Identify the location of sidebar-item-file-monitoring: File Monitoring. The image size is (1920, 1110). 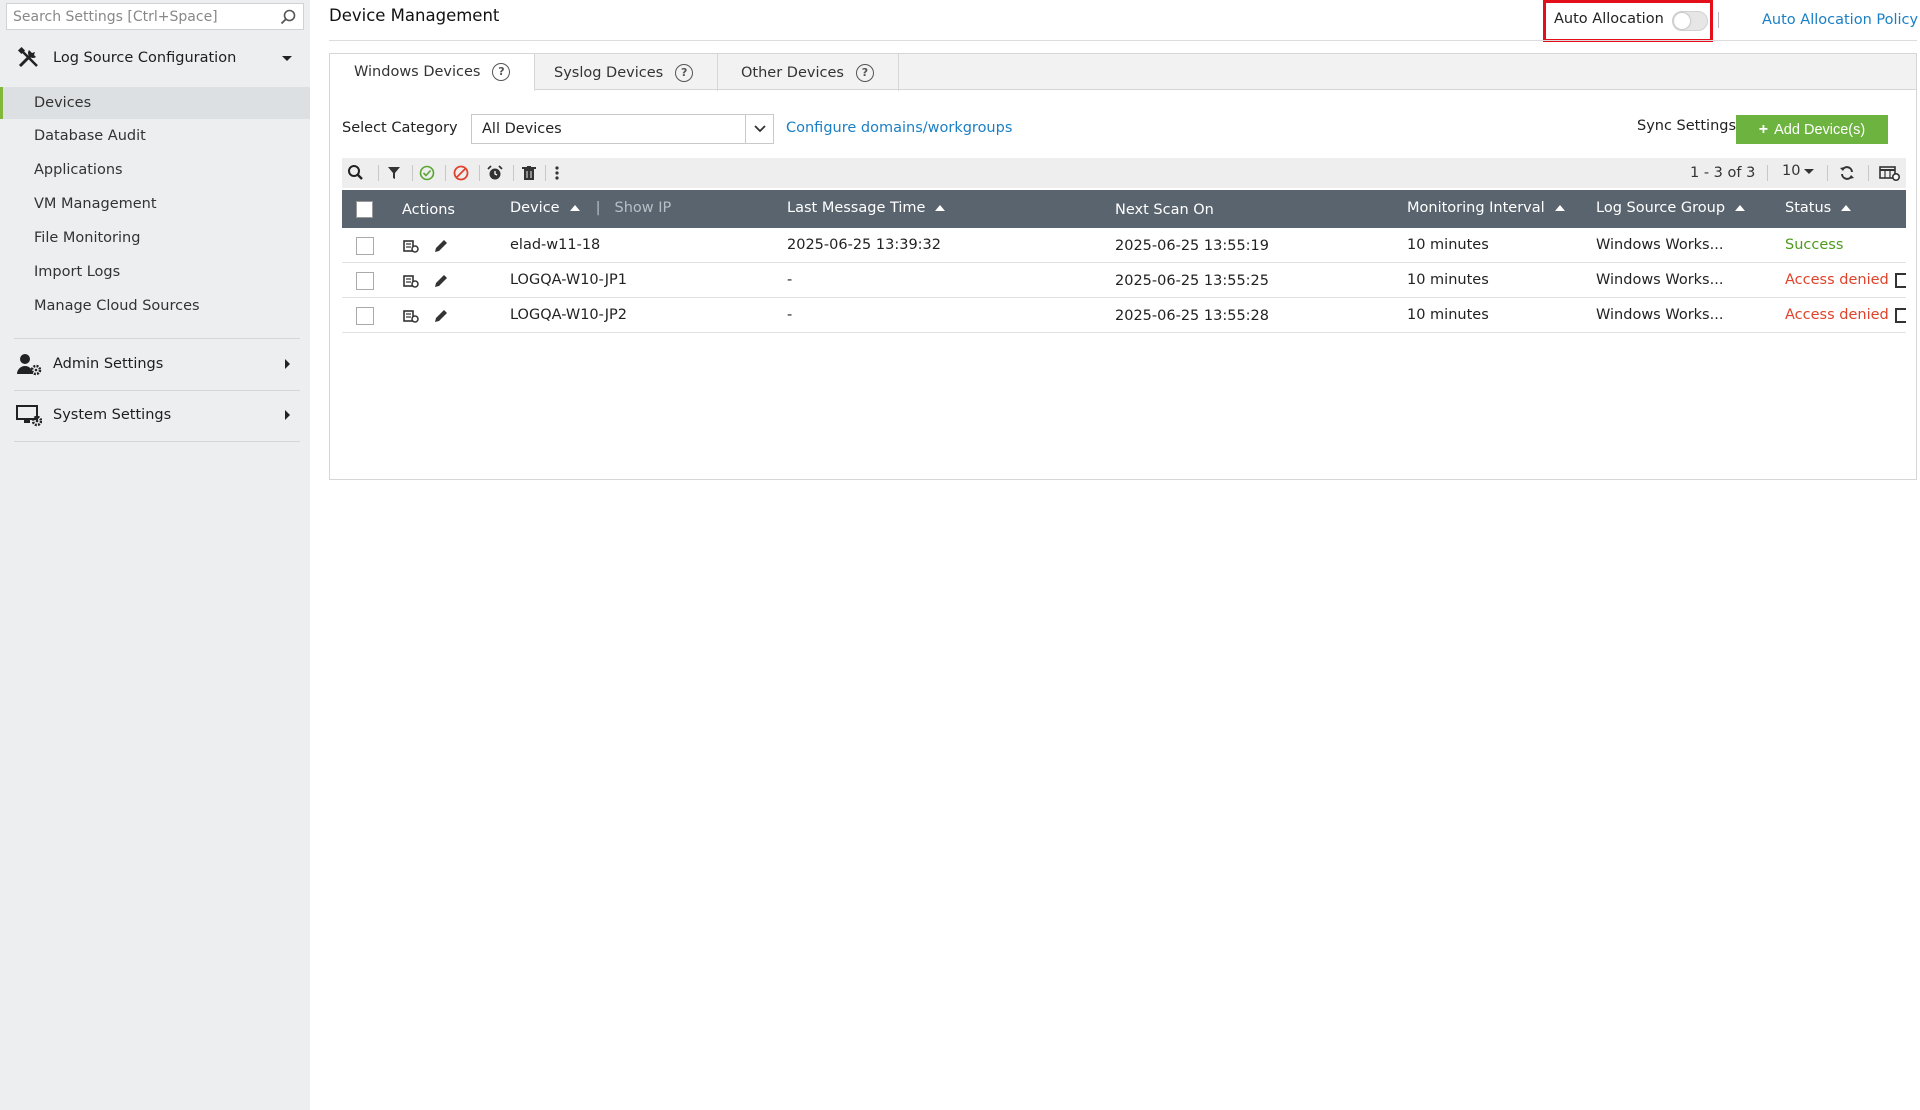
(155, 238).